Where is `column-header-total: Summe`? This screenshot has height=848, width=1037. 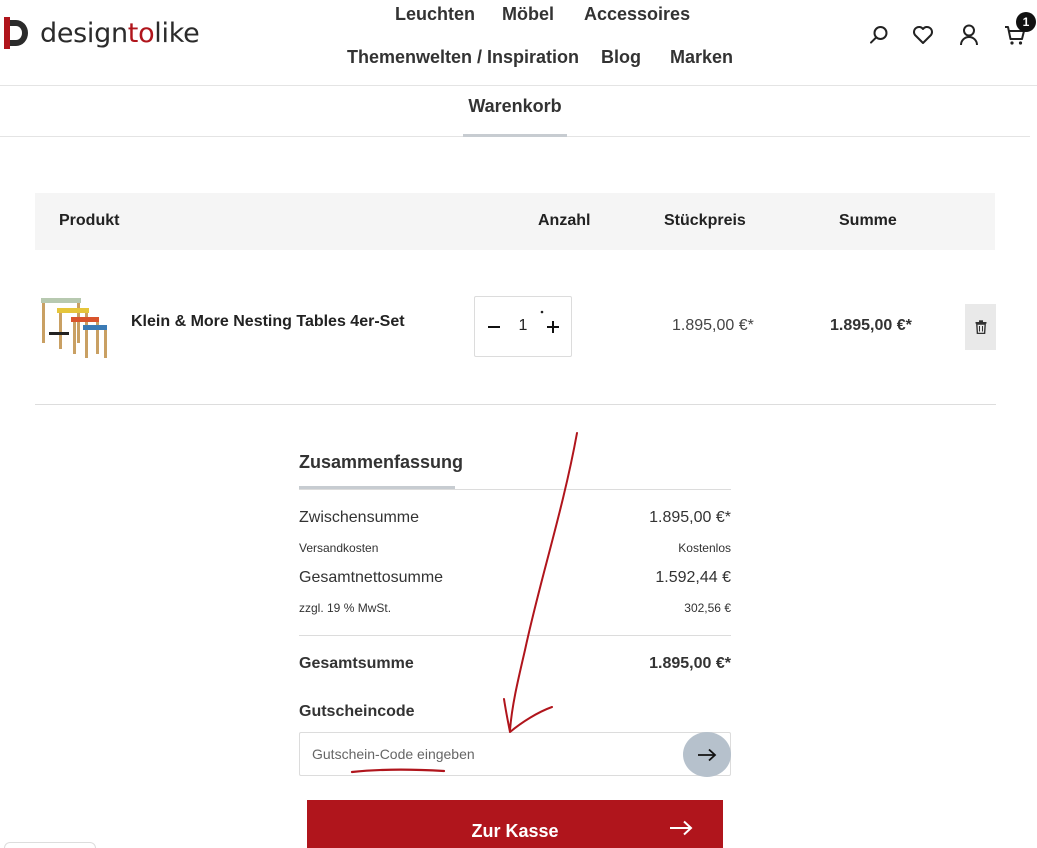
column-header-total: Summe is located at coordinates (868, 220).